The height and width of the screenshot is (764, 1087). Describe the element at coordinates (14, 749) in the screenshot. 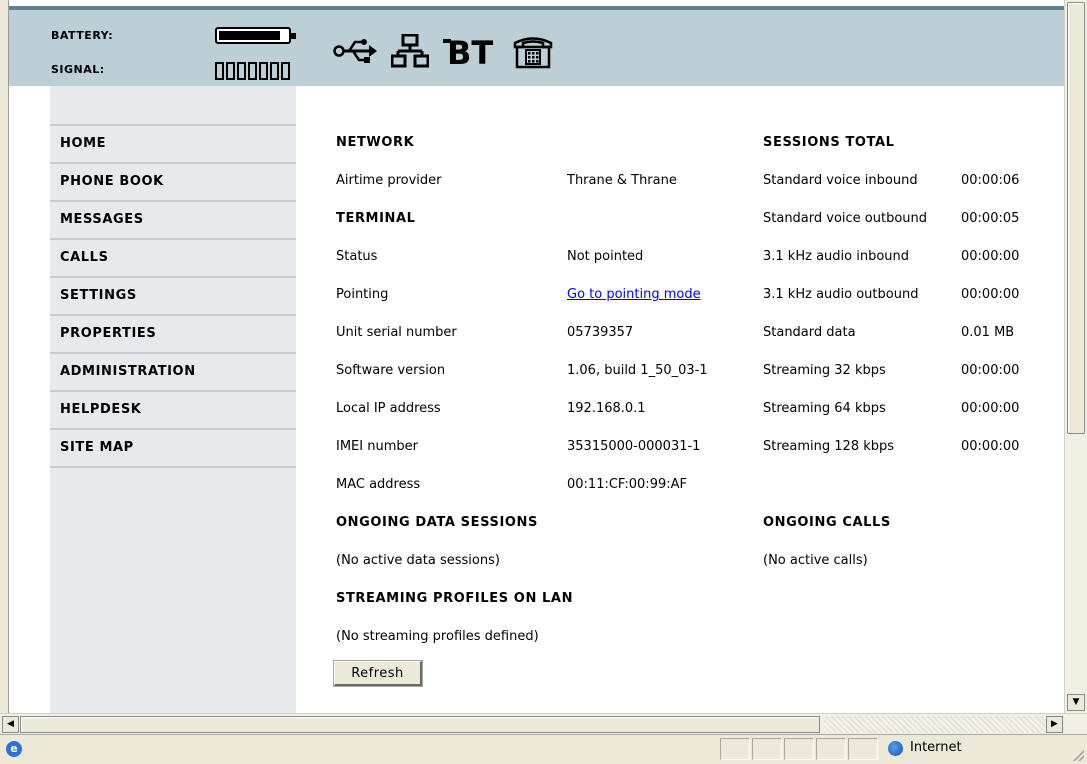

I see `ie-page-icon: e` at that location.